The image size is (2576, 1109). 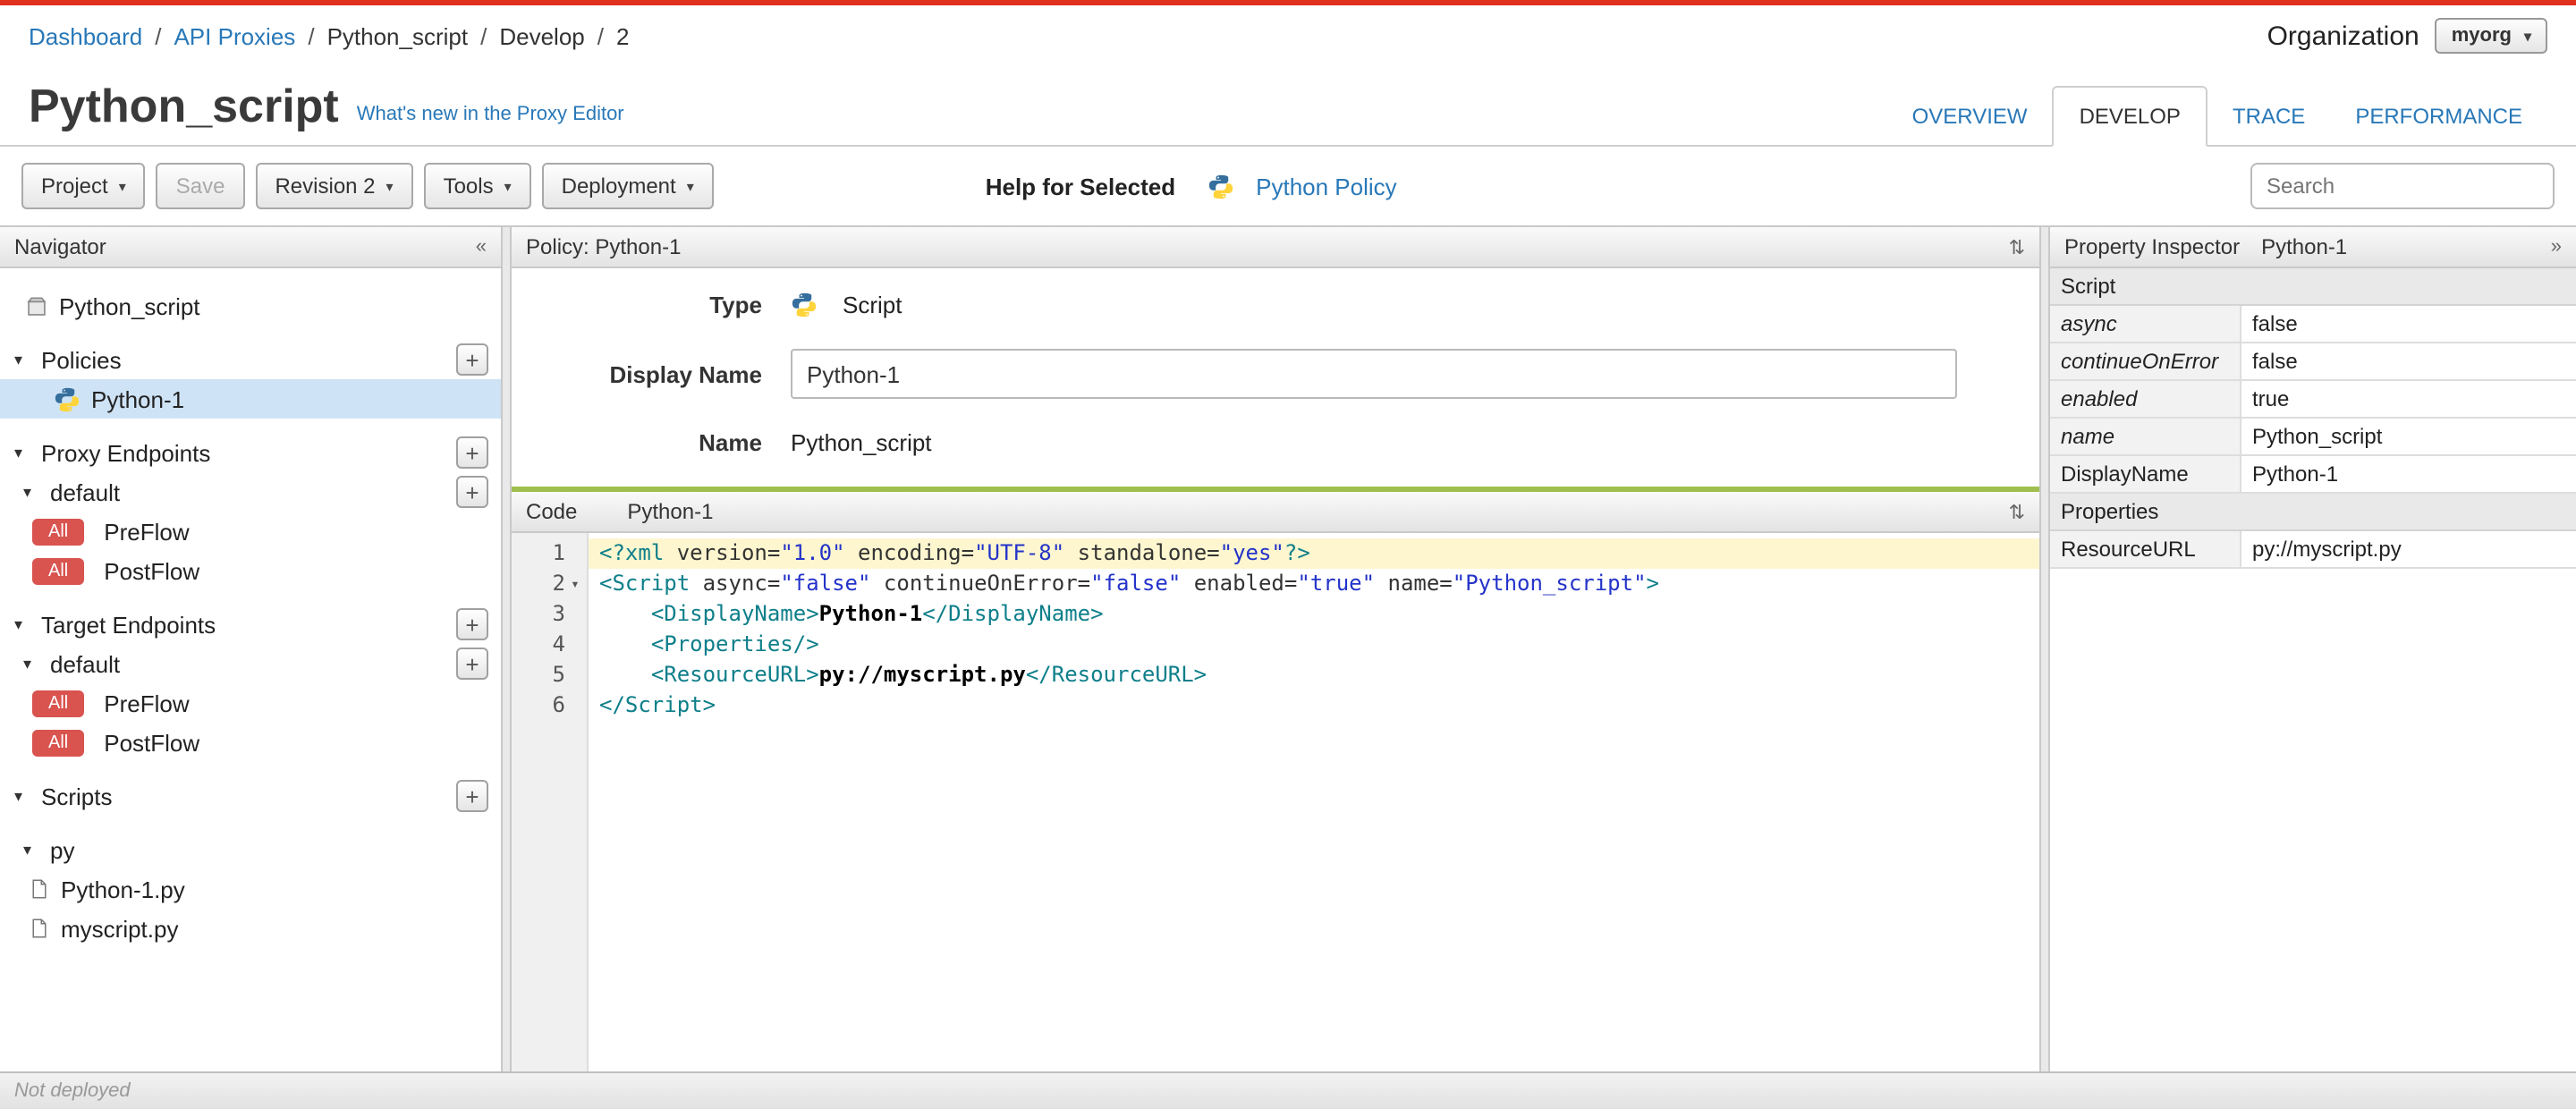 What do you see at coordinates (234, 35) in the screenshot?
I see `breadcrumb-item: API Proxies` at bounding box center [234, 35].